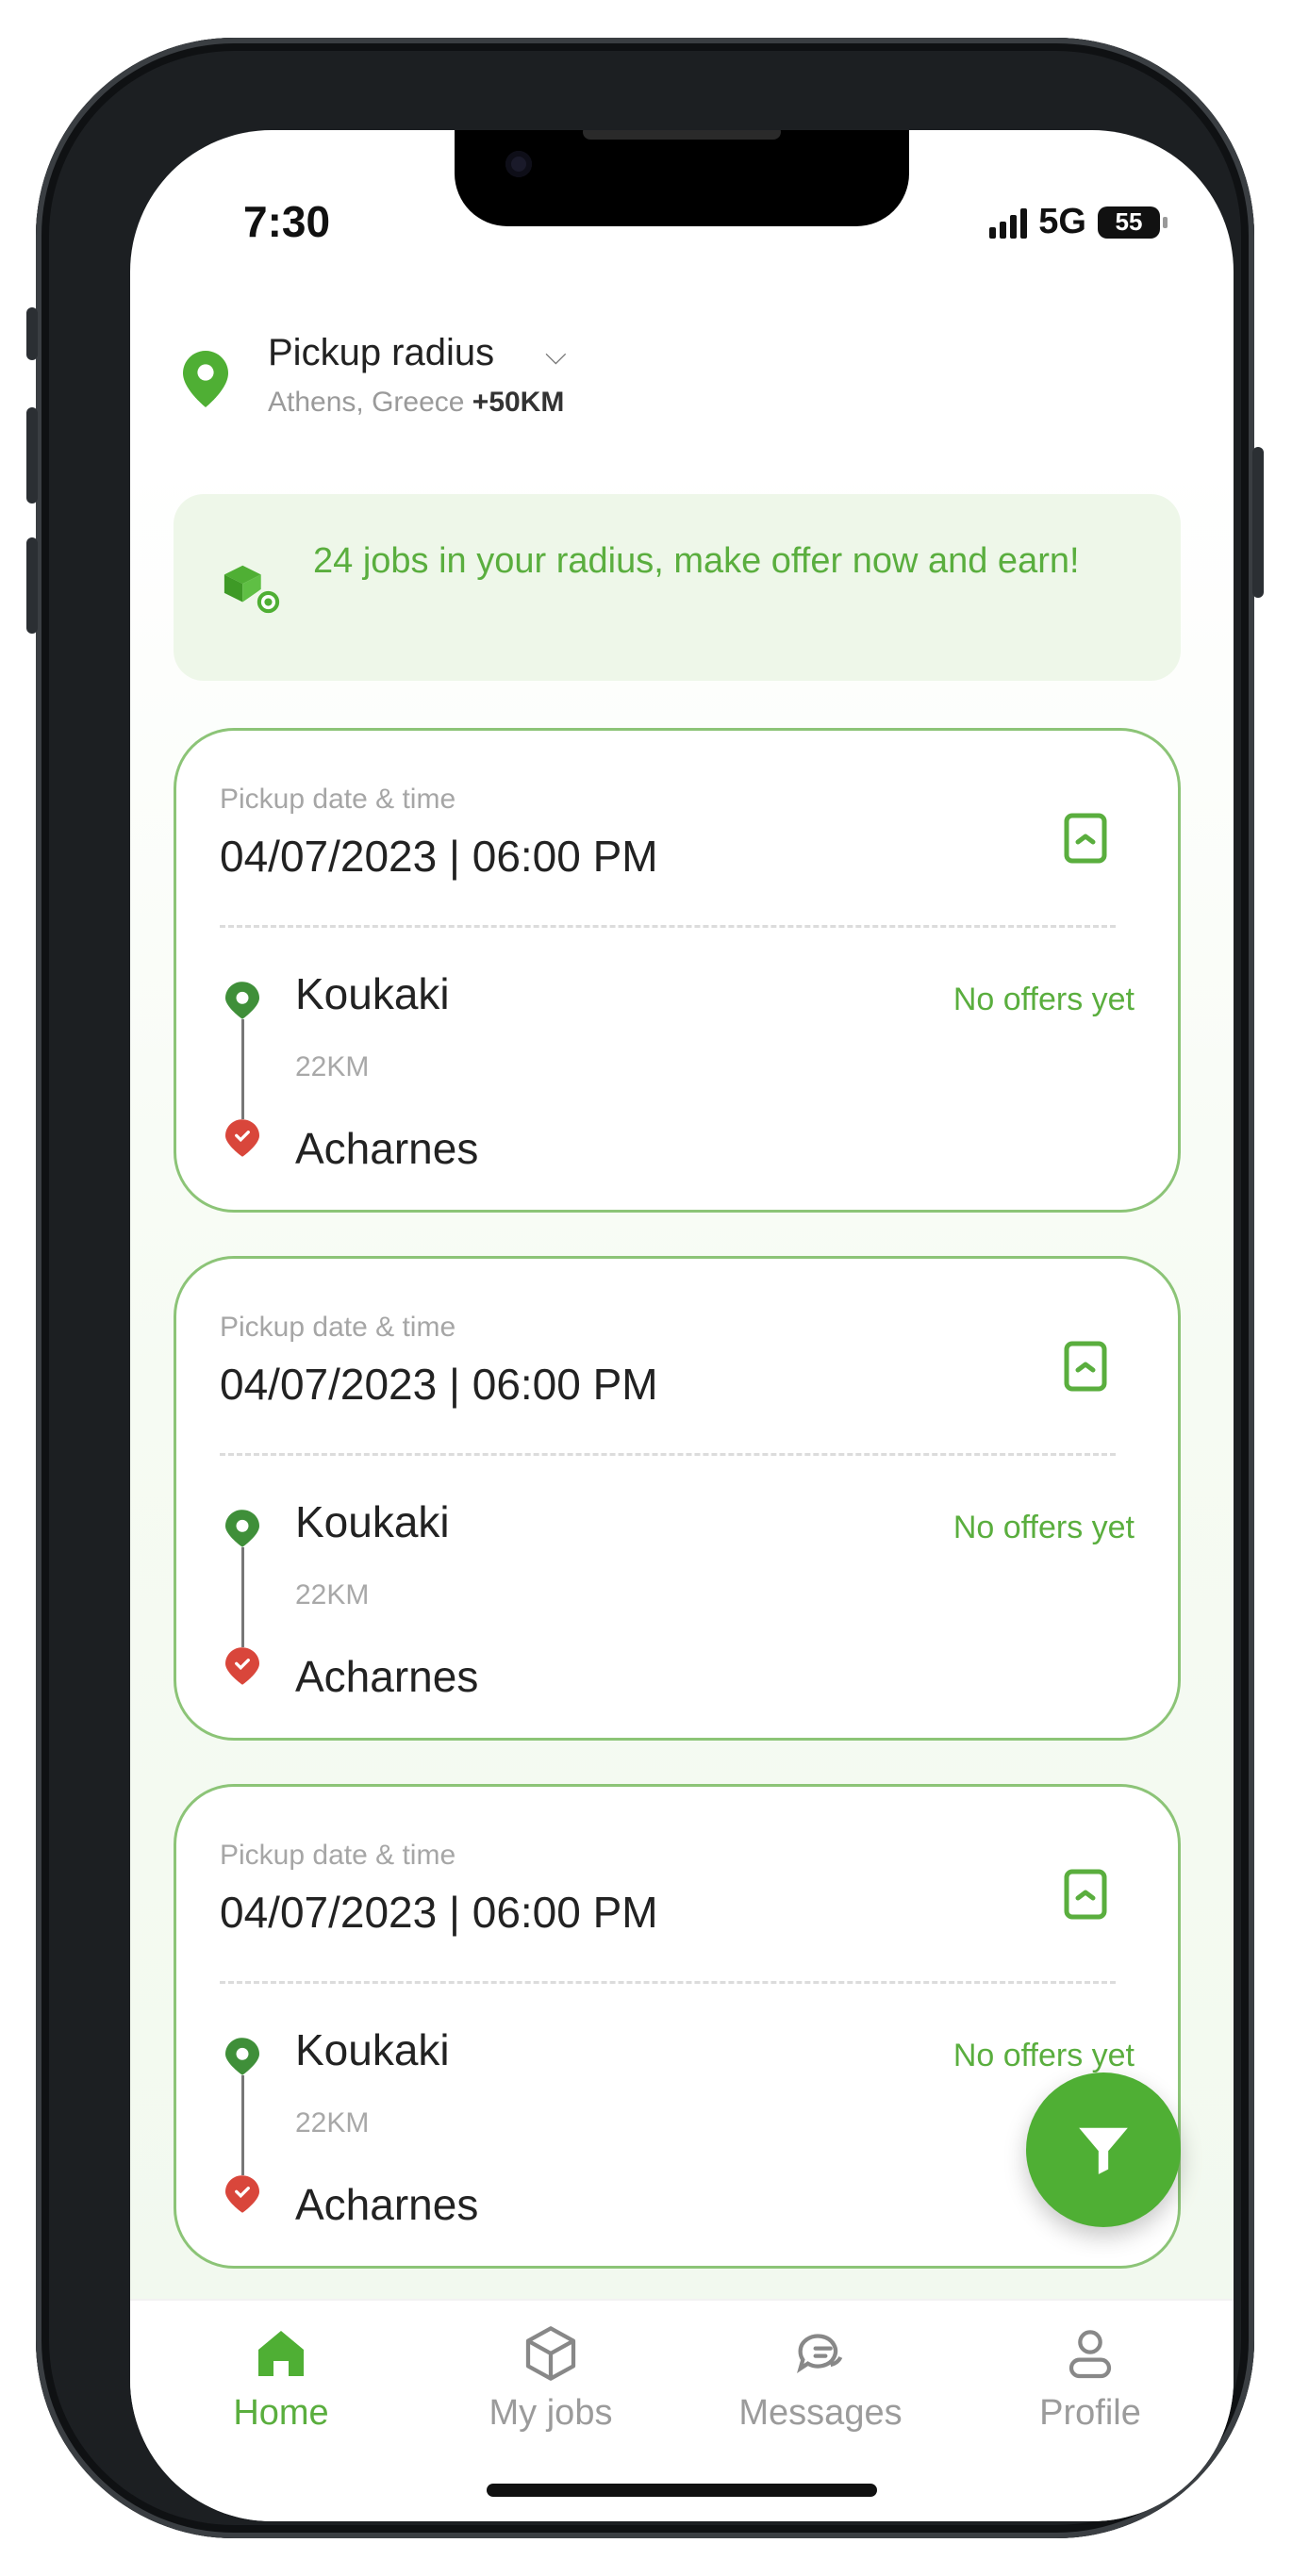 This screenshot has width=1292, height=2576. I want to click on tab-label: Home, so click(281, 2413).